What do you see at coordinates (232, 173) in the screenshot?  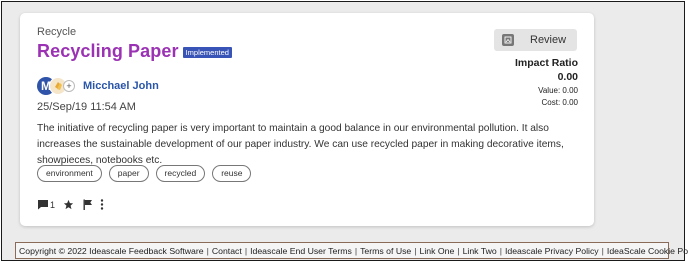 I see `tag-item: reuse` at bounding box center [232, 173].